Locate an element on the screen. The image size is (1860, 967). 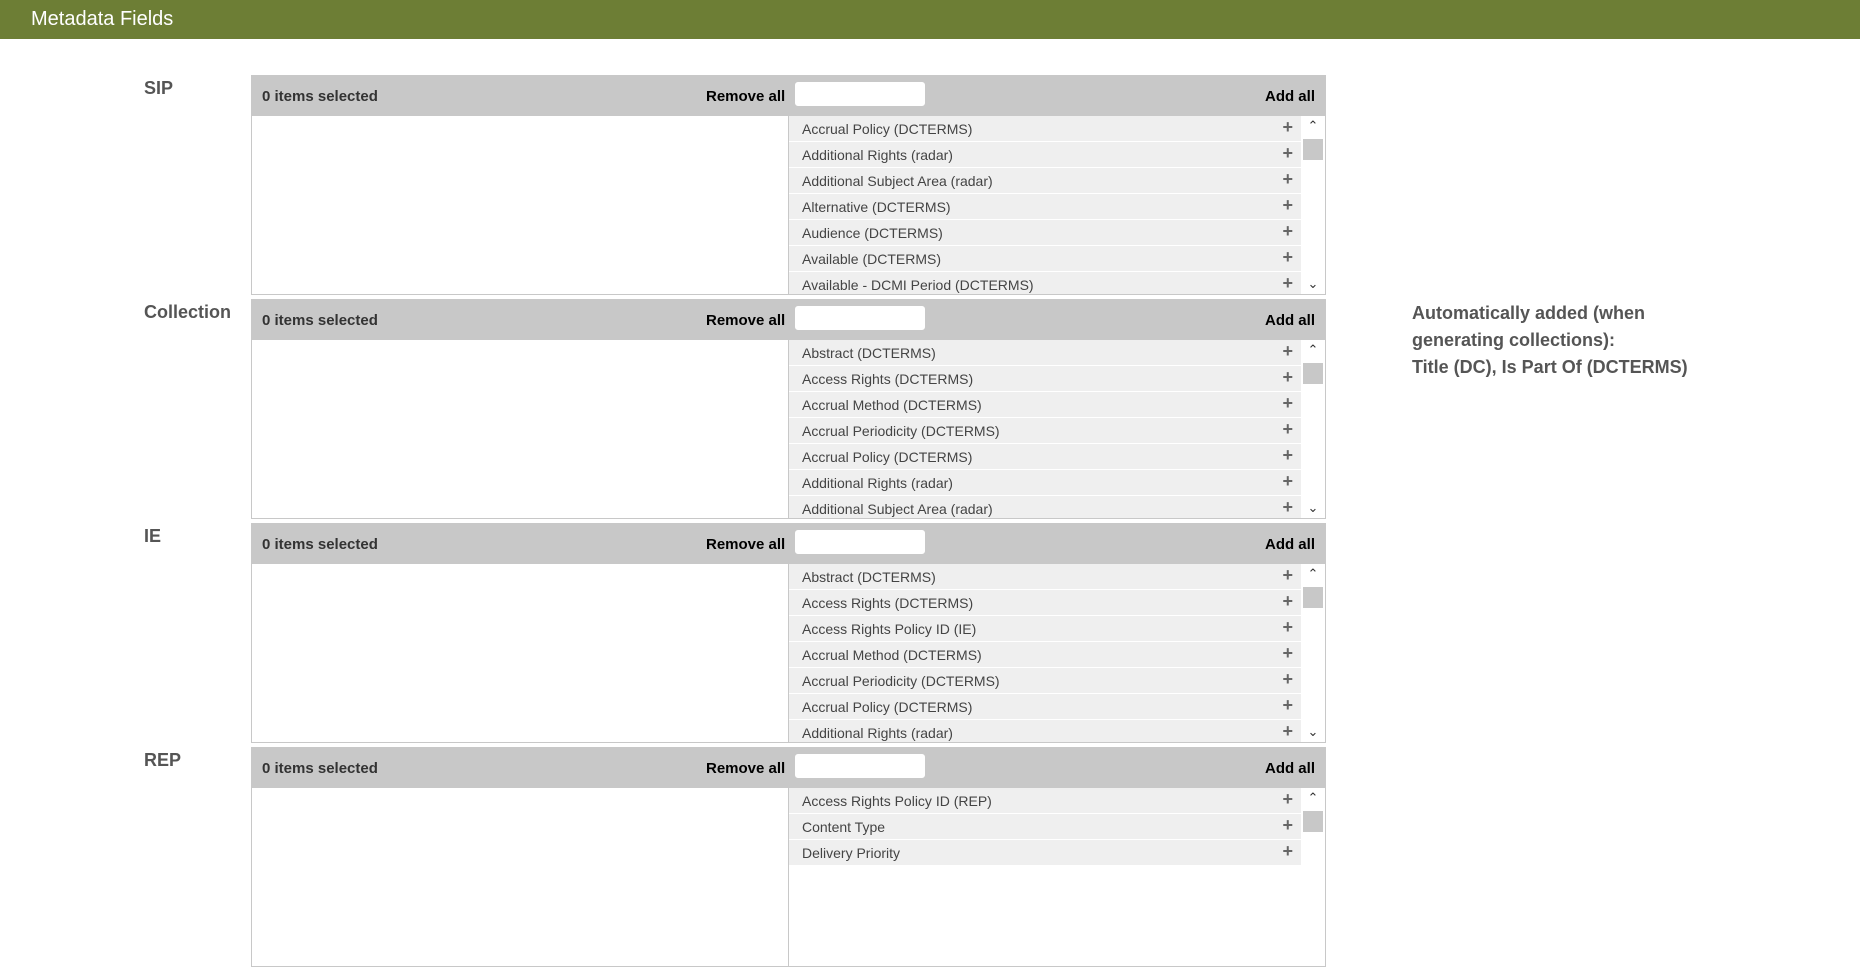
auto-added-fields: Title (DC), Is Part Of (DCTERMS) is located at coordinates (1550, 367).